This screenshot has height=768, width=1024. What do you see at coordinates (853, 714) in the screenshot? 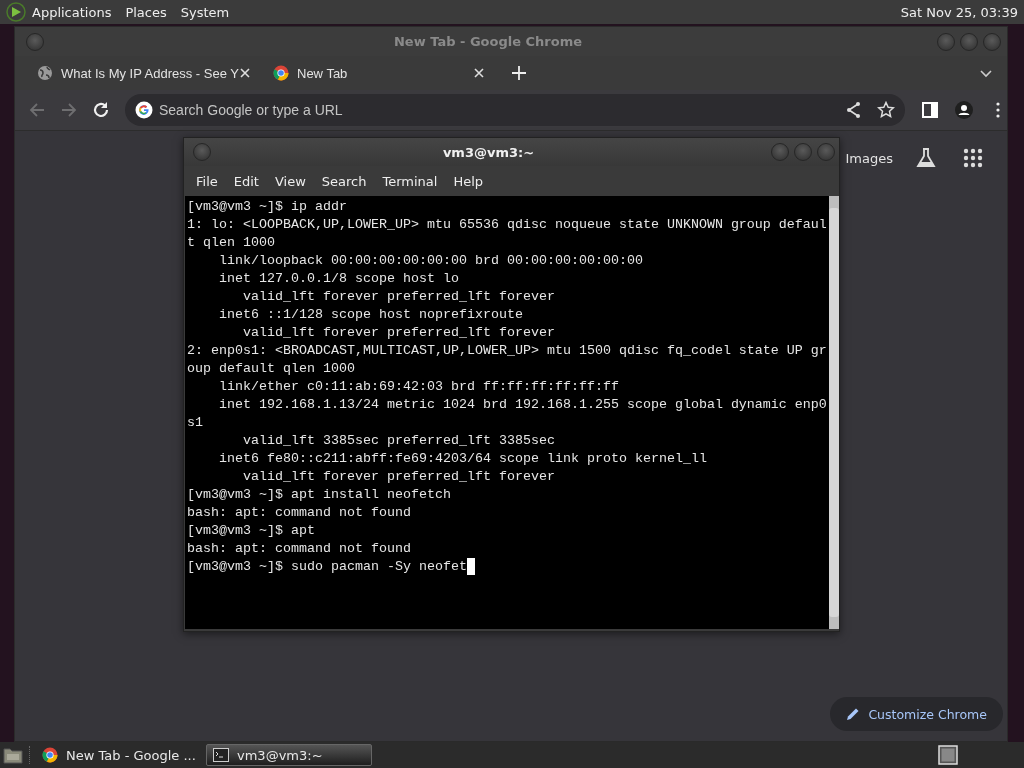
I see `pencil-icon` at bounding box center [853, 714].